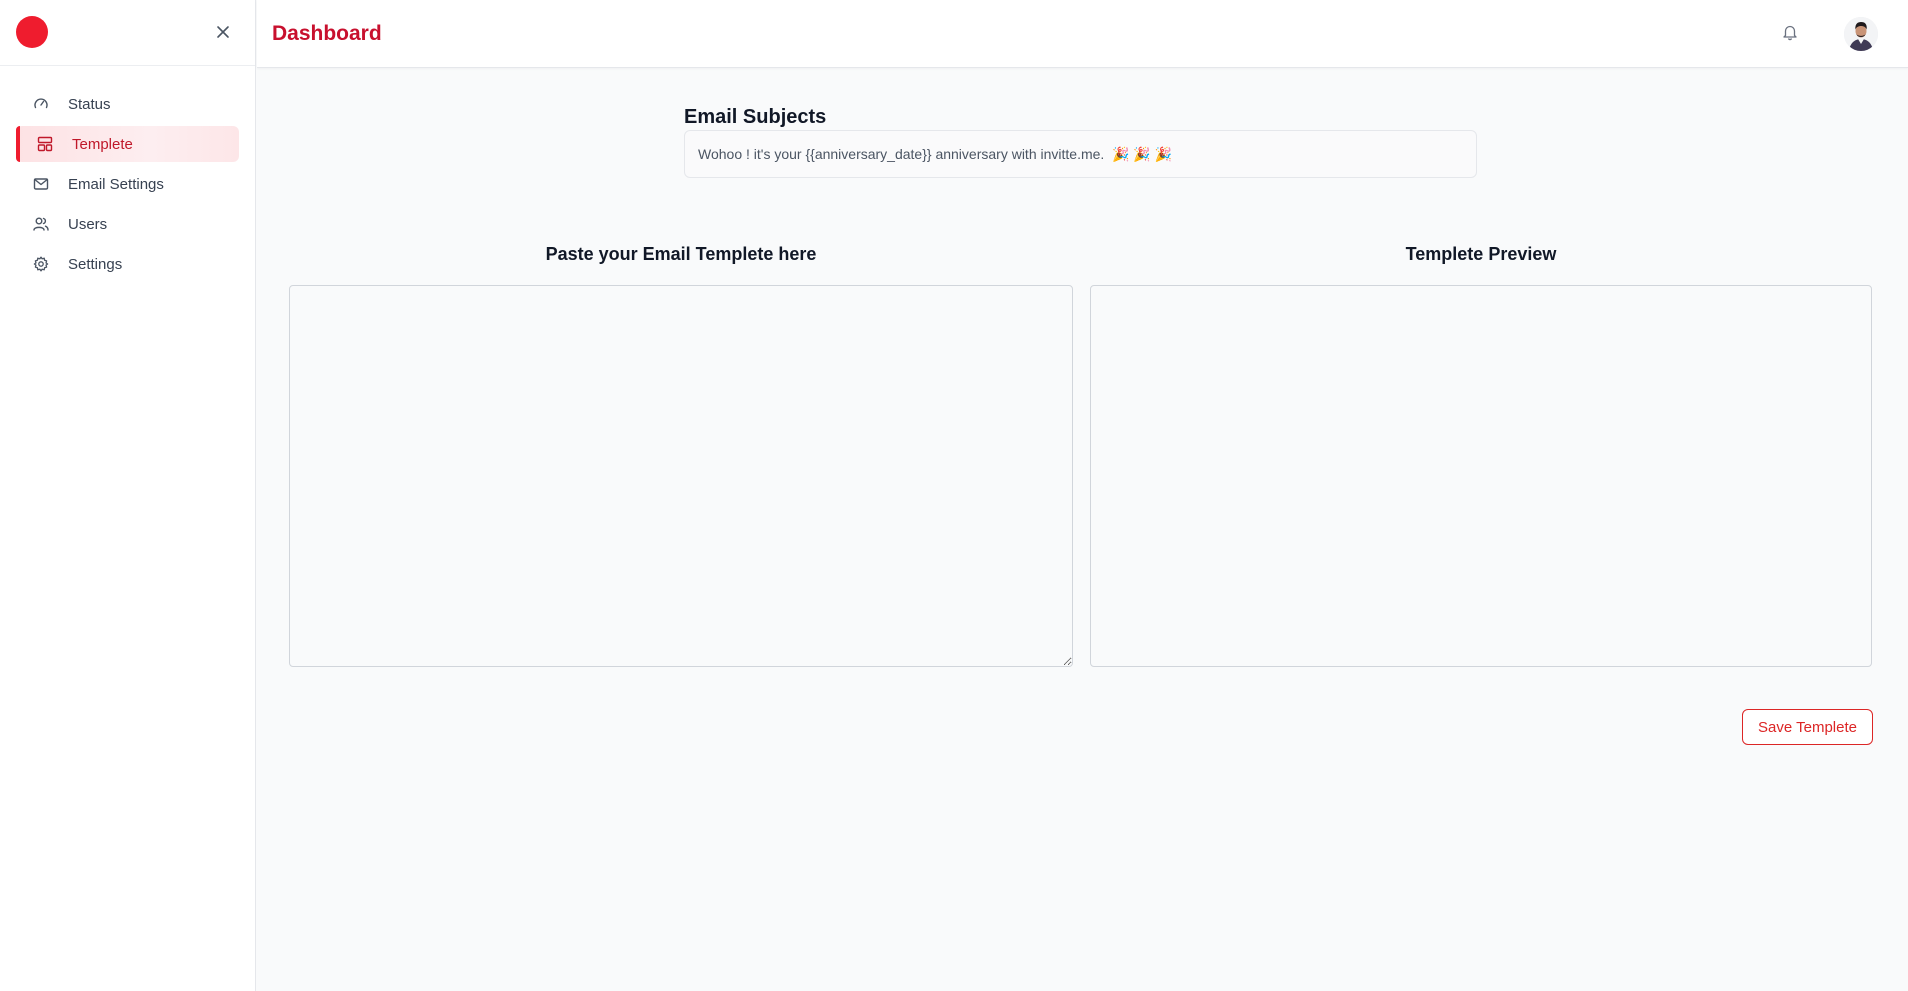 This screenshot has height=991, width=1908. What do you see at coordinates (41, 104) in the screenshot?
I see `gauge-icon` at bounding box center [41, 104].